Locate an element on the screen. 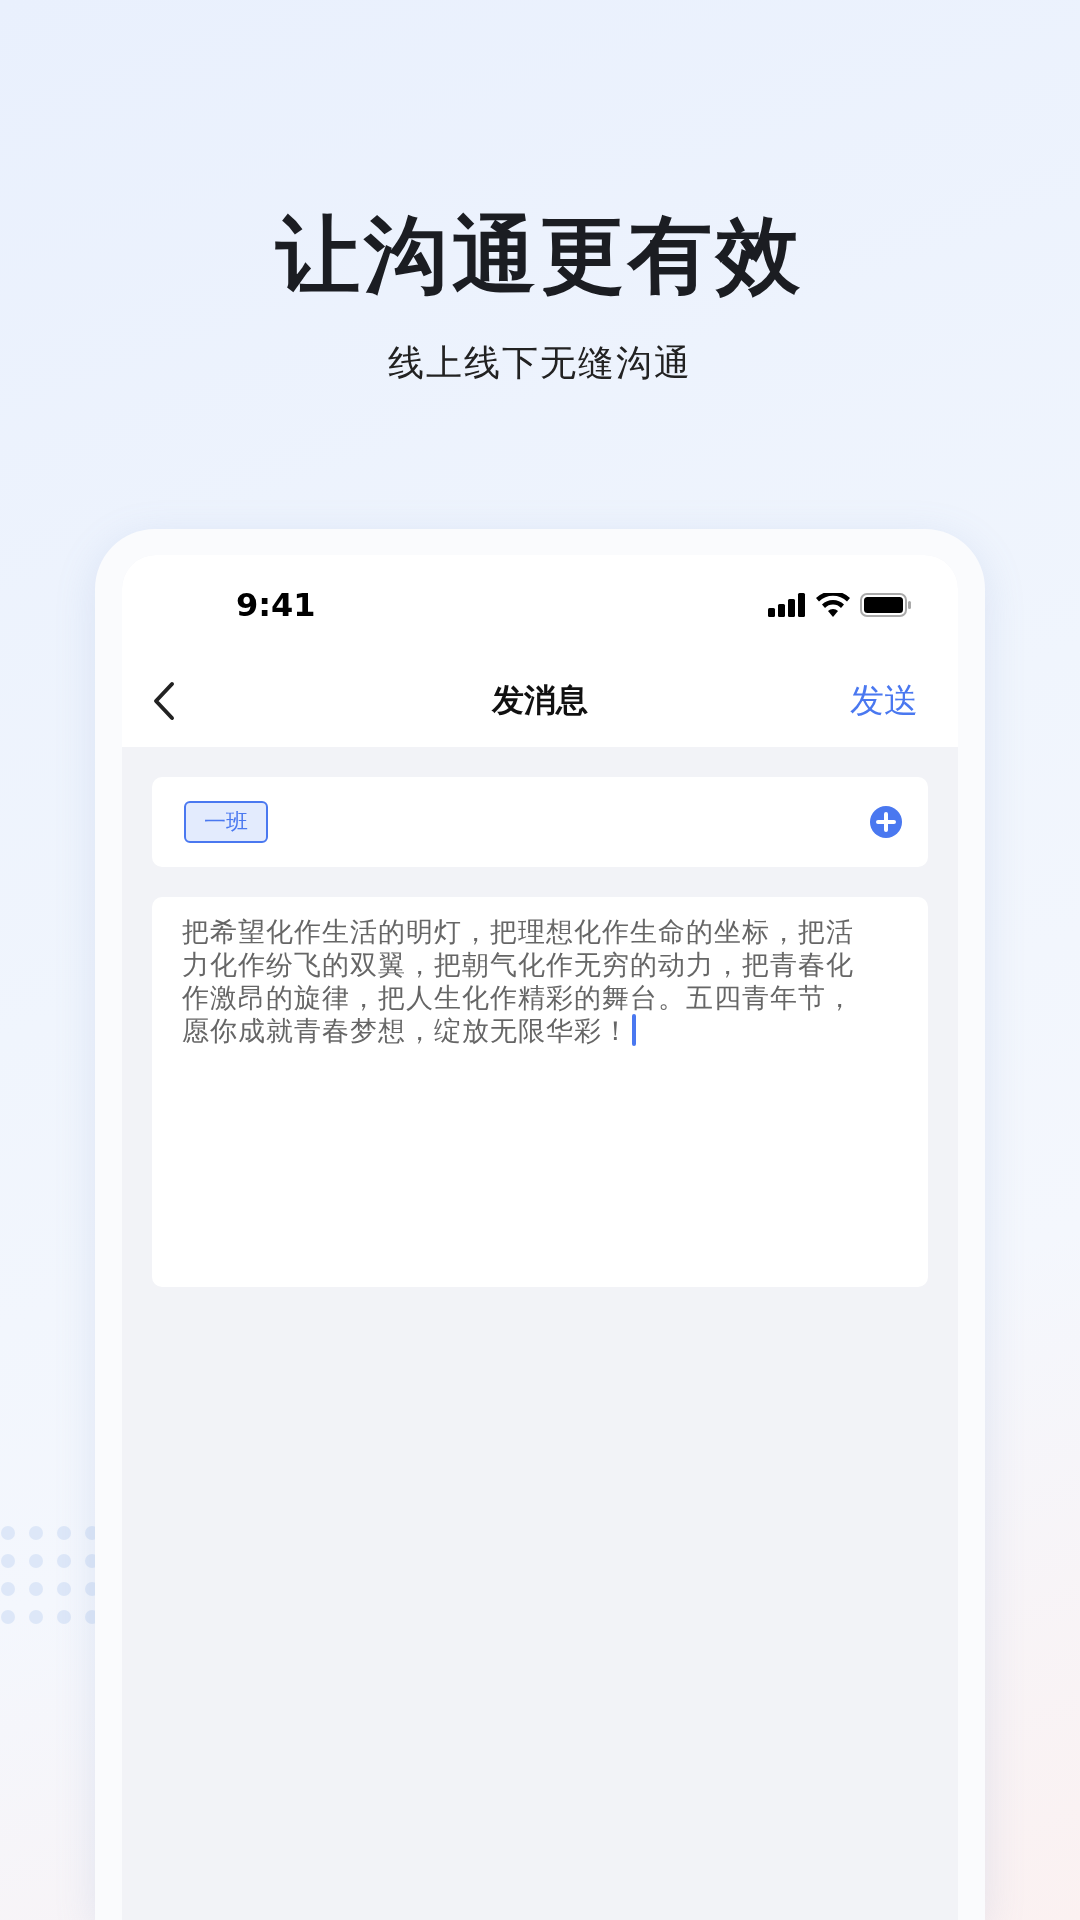 This screenshot has width=1080, height=1920. subtitle: 线上线下无缝沟通 is located at coordinates (540, 363).